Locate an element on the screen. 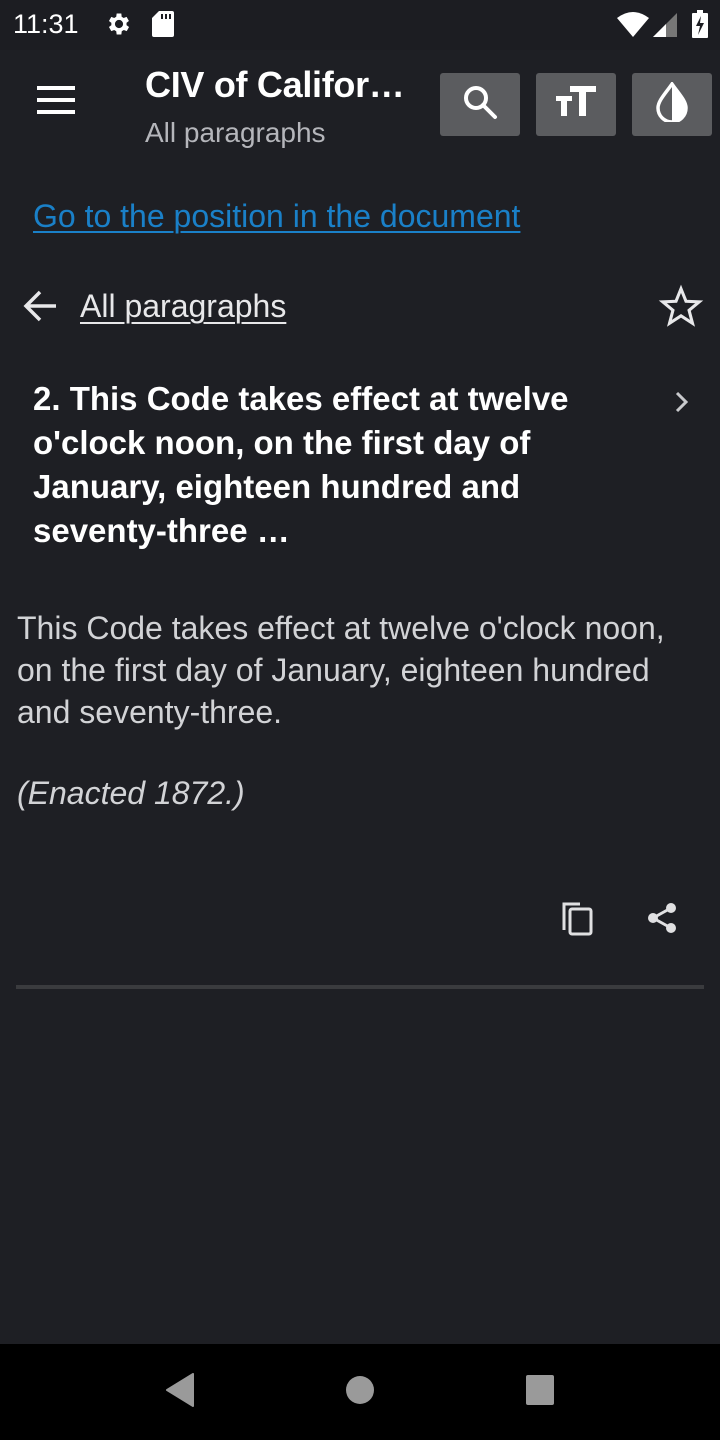 This screenshot has width=720, height=1440. wifi-icon is located at coordinates (633, 27).